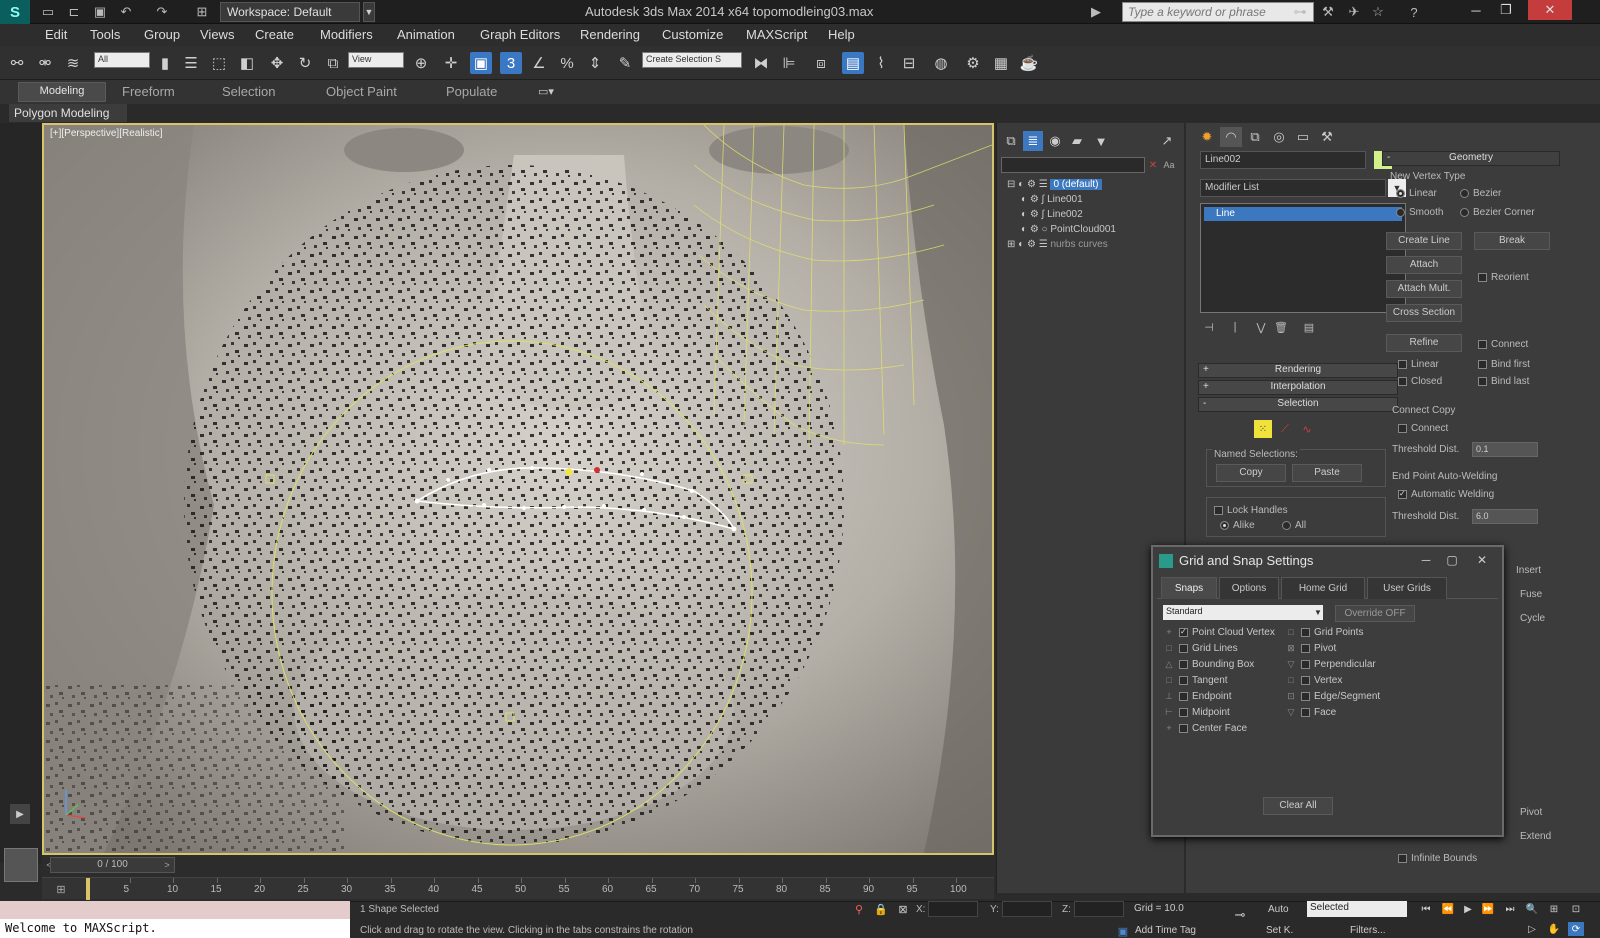 Image resolution: width=1600 pixels, height=938 pixels. I want to click on display-panel-icon: ▭, so click(1303, 137).